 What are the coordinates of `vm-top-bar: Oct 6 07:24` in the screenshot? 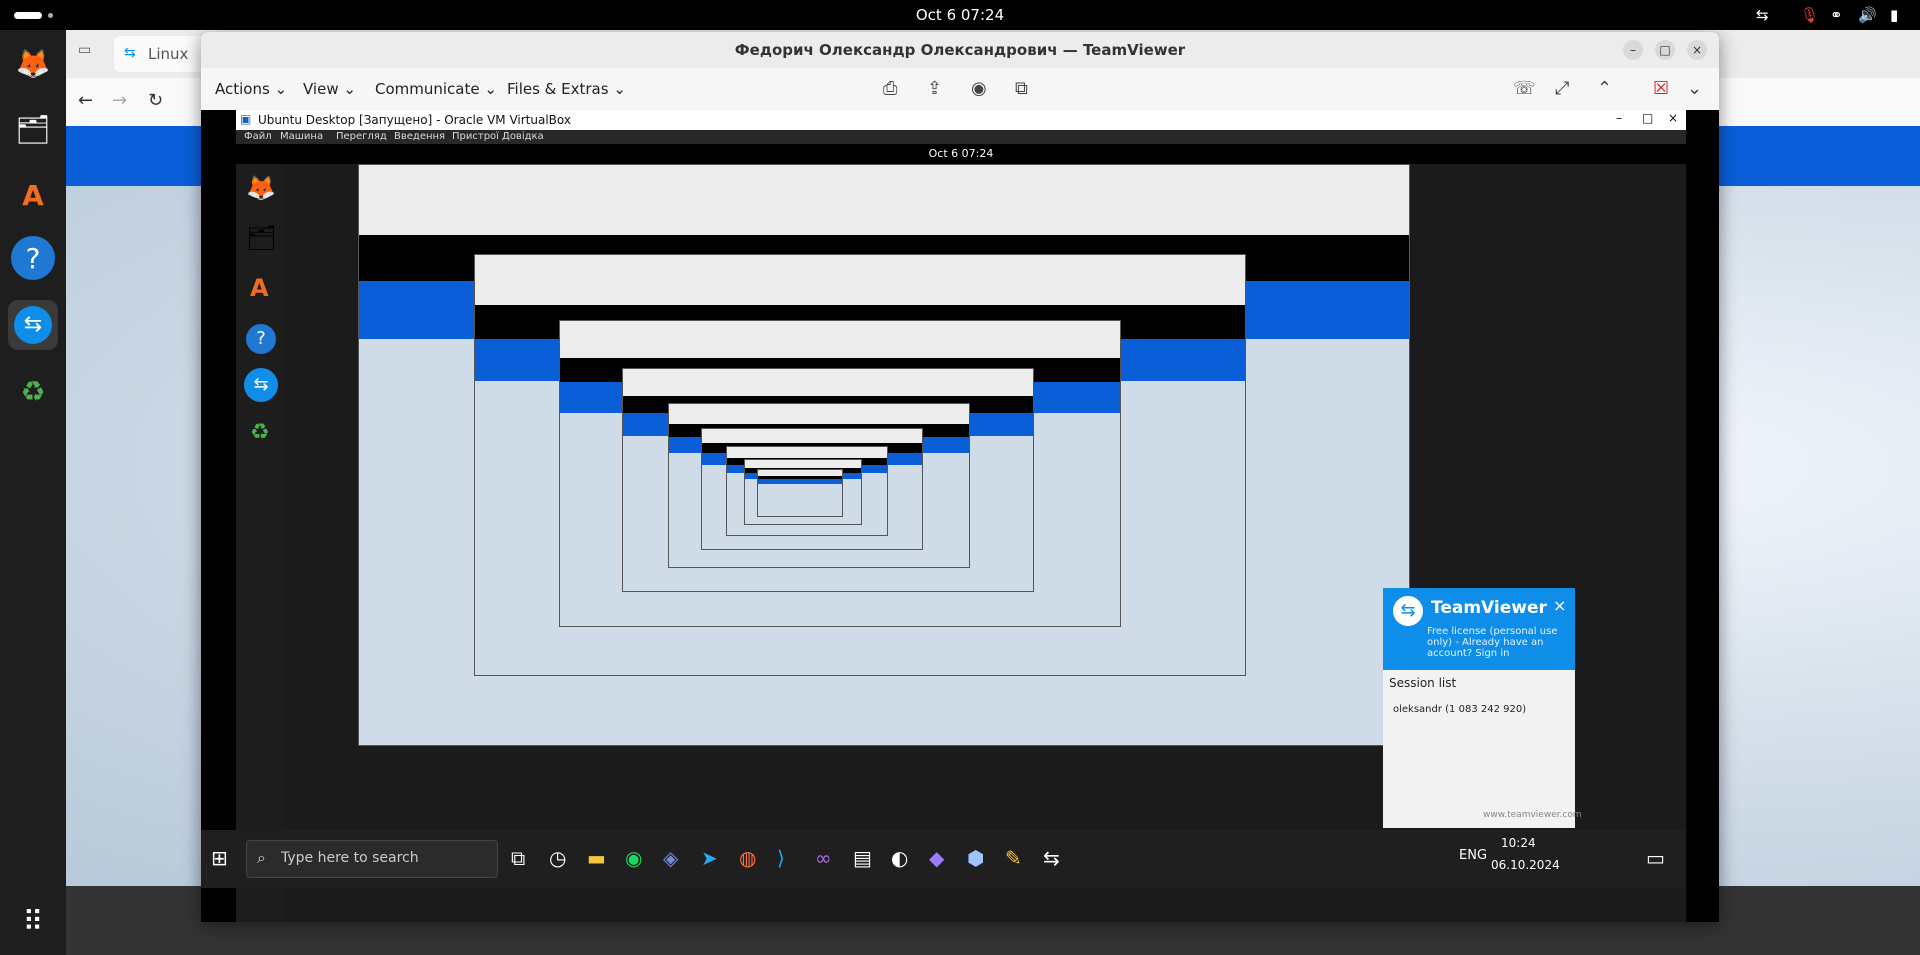 It's located at (961, 154).